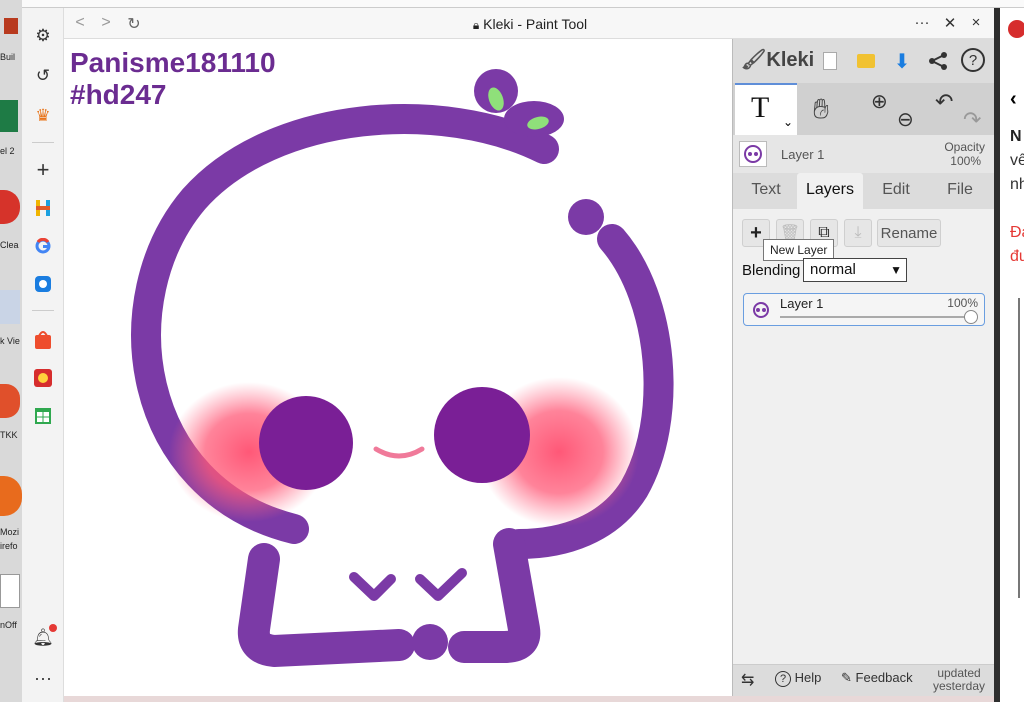 This screenshot has height=702, width=1024. Describe the element at coordinates (10, 307) in the screenshot. I see `viewer-icon` at that location.